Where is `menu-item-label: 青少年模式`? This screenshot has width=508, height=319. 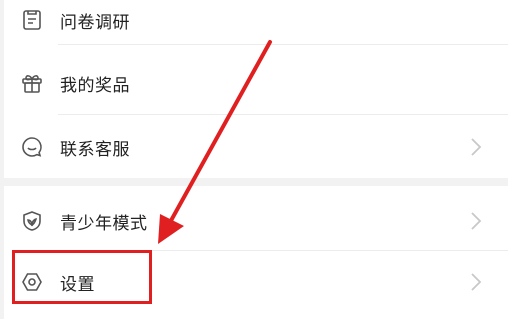 menu-item-label: 青少年模式 is located at coordinates (104, 223).